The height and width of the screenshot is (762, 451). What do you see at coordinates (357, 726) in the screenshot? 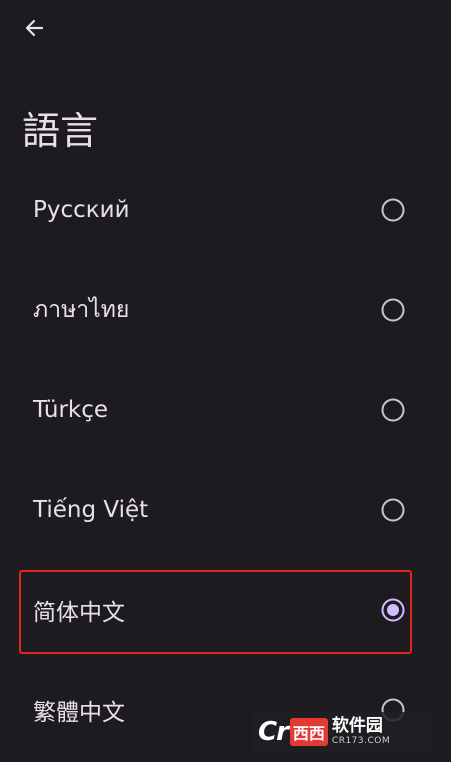
I see `watermark-site-name: 软件园` at bounding box center [357, 726].